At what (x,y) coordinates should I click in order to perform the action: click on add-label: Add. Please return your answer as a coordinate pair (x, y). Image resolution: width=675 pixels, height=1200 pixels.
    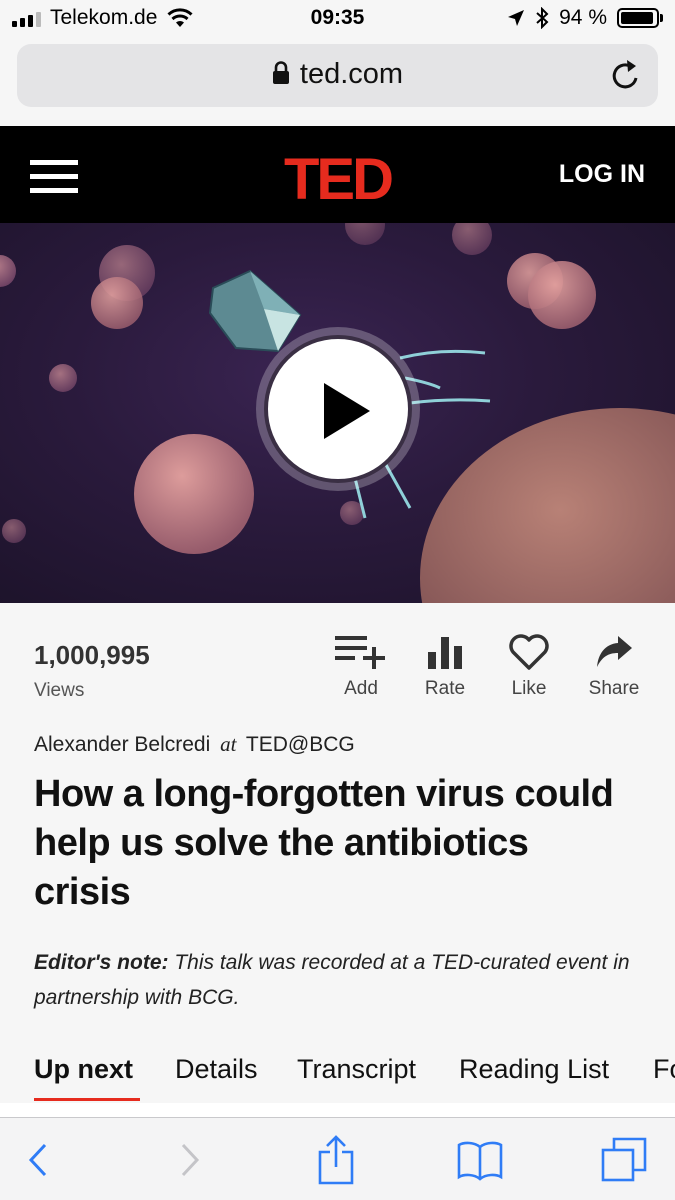
    Looking at the image, I should click on (361, 688).